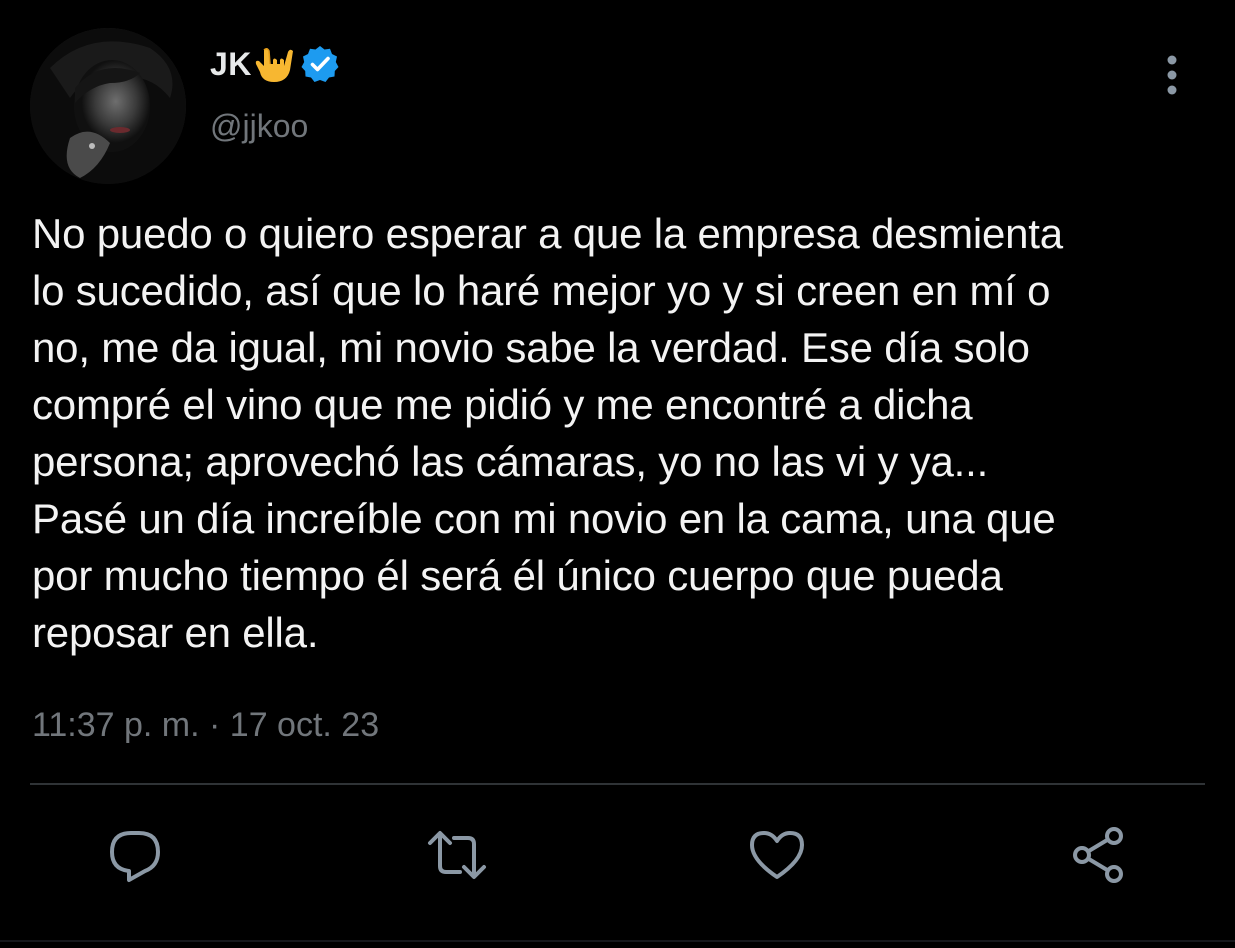  I want to click on display-name: JK, so click(231, 64).